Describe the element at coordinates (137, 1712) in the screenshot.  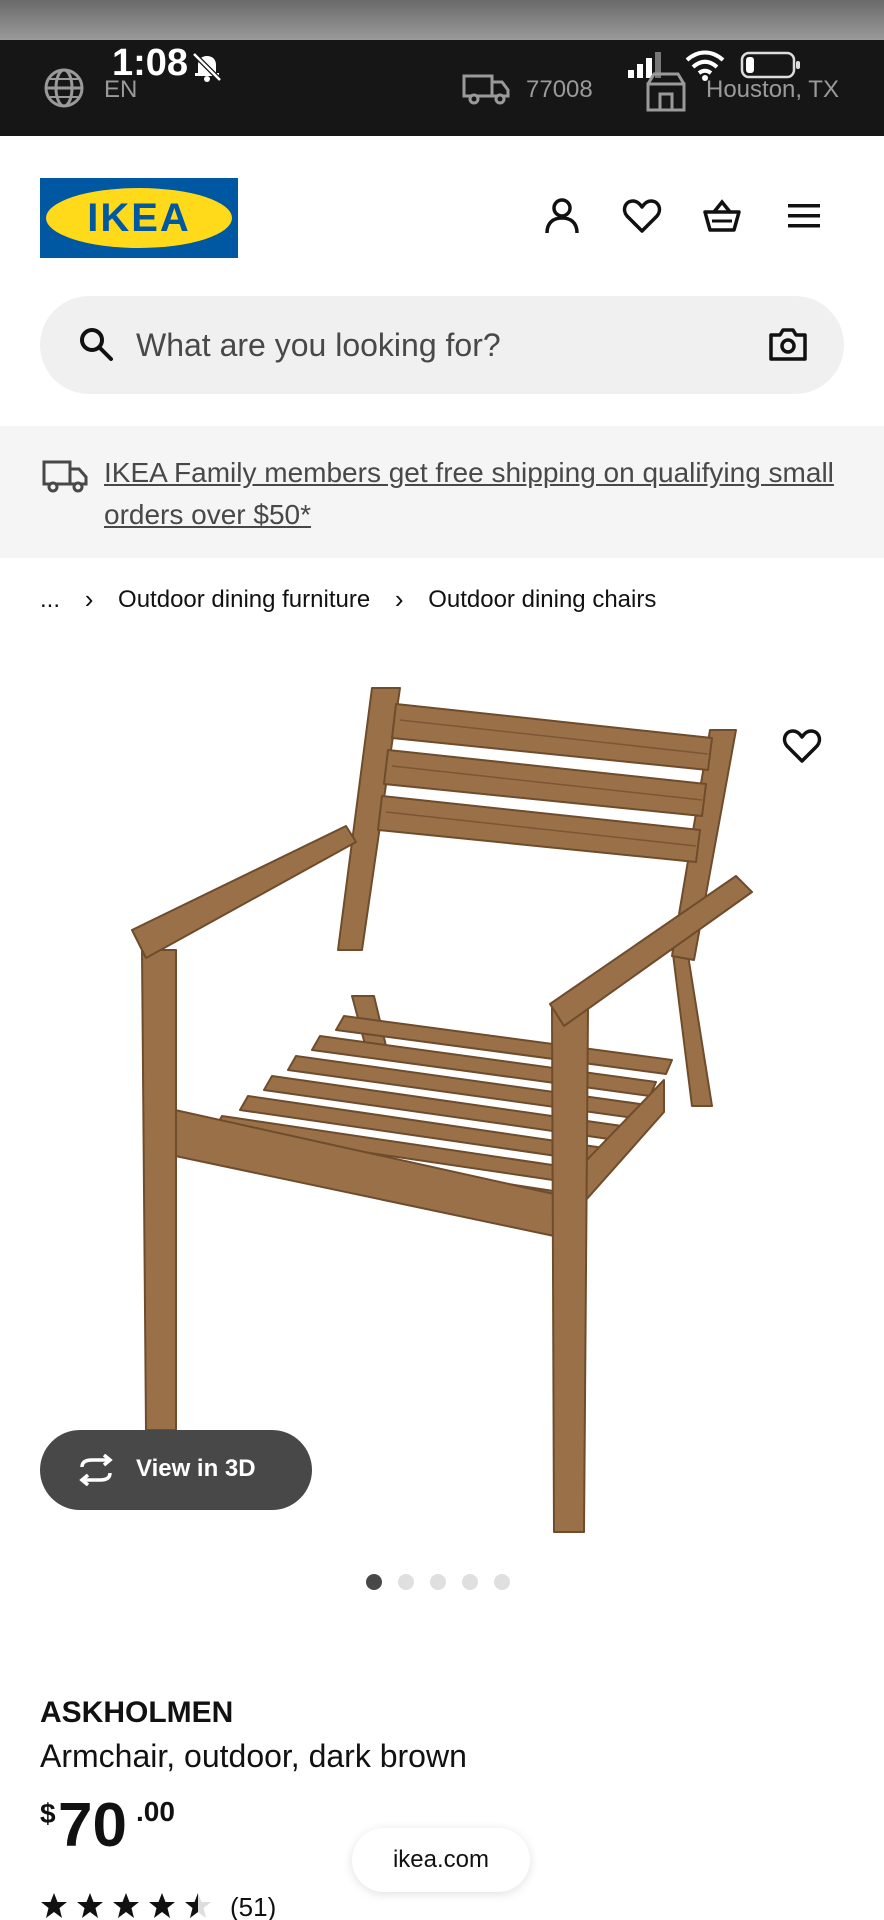
I see `product-name: ASKHOLMEN` at that location.